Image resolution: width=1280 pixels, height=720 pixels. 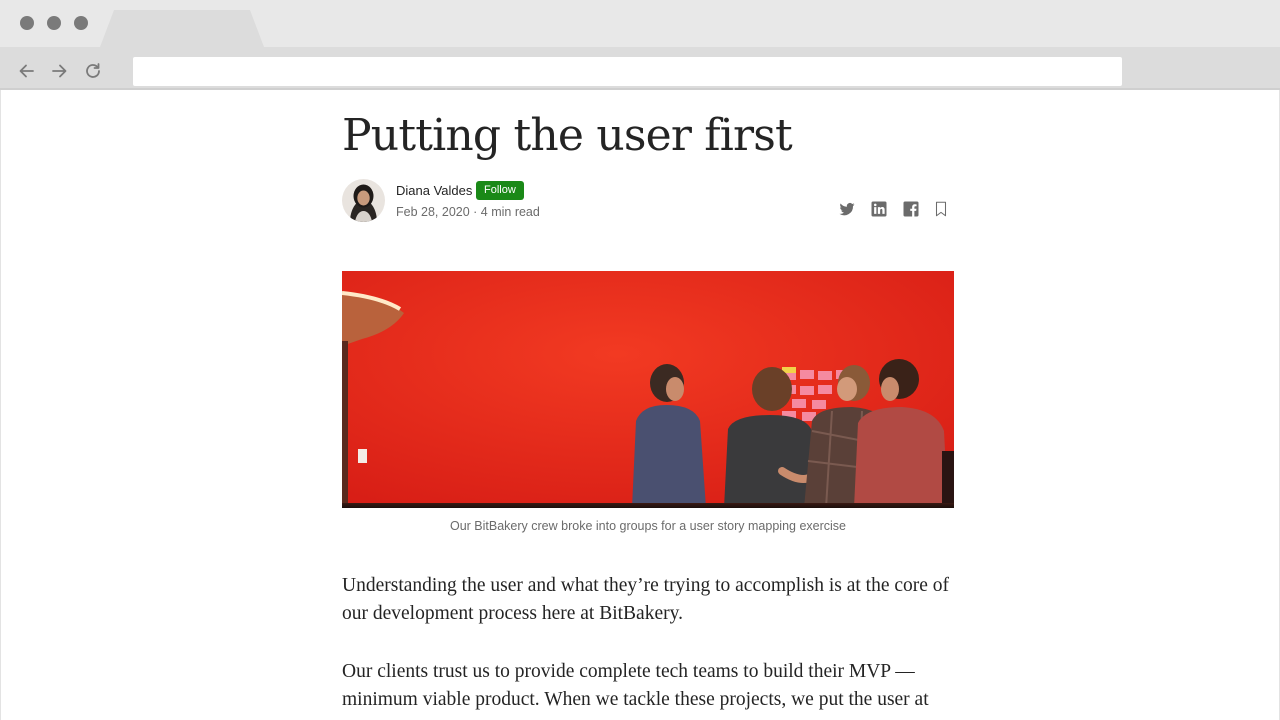 What do you see at coordinates (941, 209) in the screenshot?
I see `bookmark-icon` at bounding box center [941, 209].